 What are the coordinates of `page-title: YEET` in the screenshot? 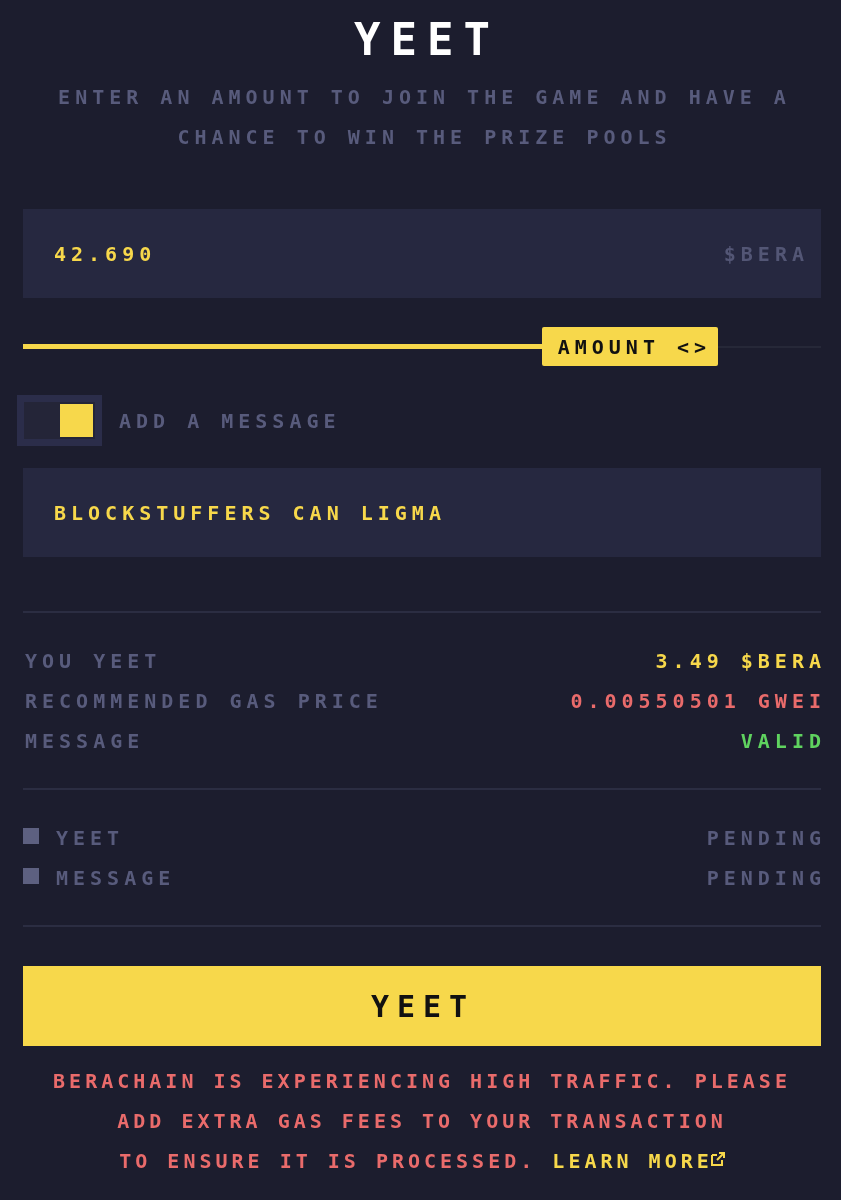 It's located at (426, 40).